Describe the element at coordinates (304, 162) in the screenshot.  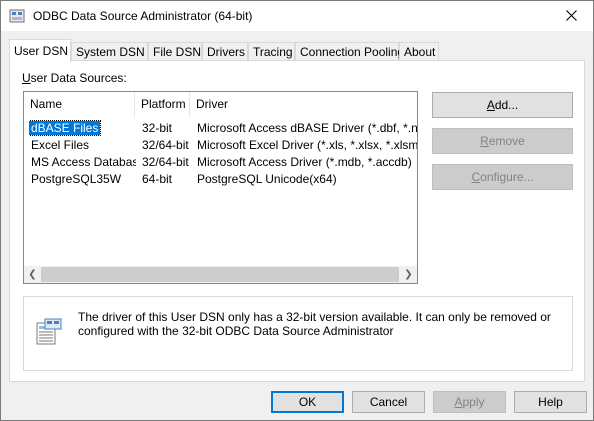
I see `row-driver: Microsoft Access Driver (*.mdb, *.accdb)` at that location.